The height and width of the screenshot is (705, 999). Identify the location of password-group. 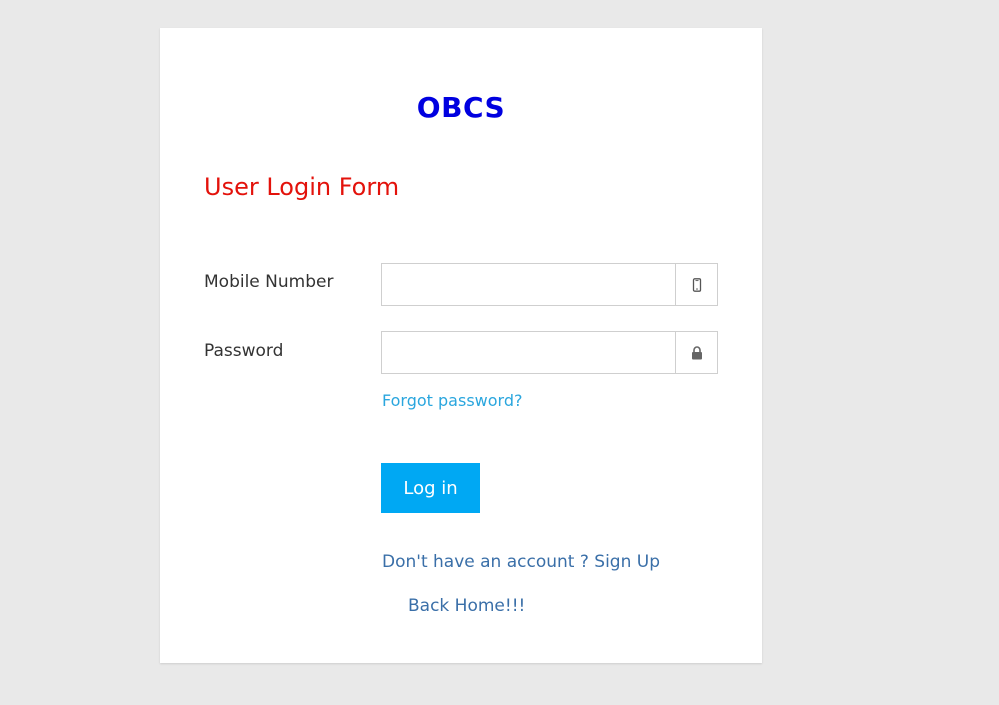
(549, 352).